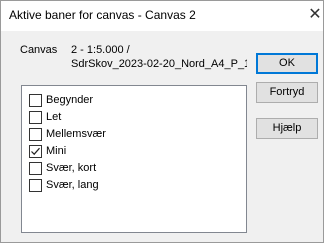 The image size is (324, 243). Describe the element at coordinates (129, 169) in the screenshot. I see `list-item-svaer-kort: Svær, kort` at that location.